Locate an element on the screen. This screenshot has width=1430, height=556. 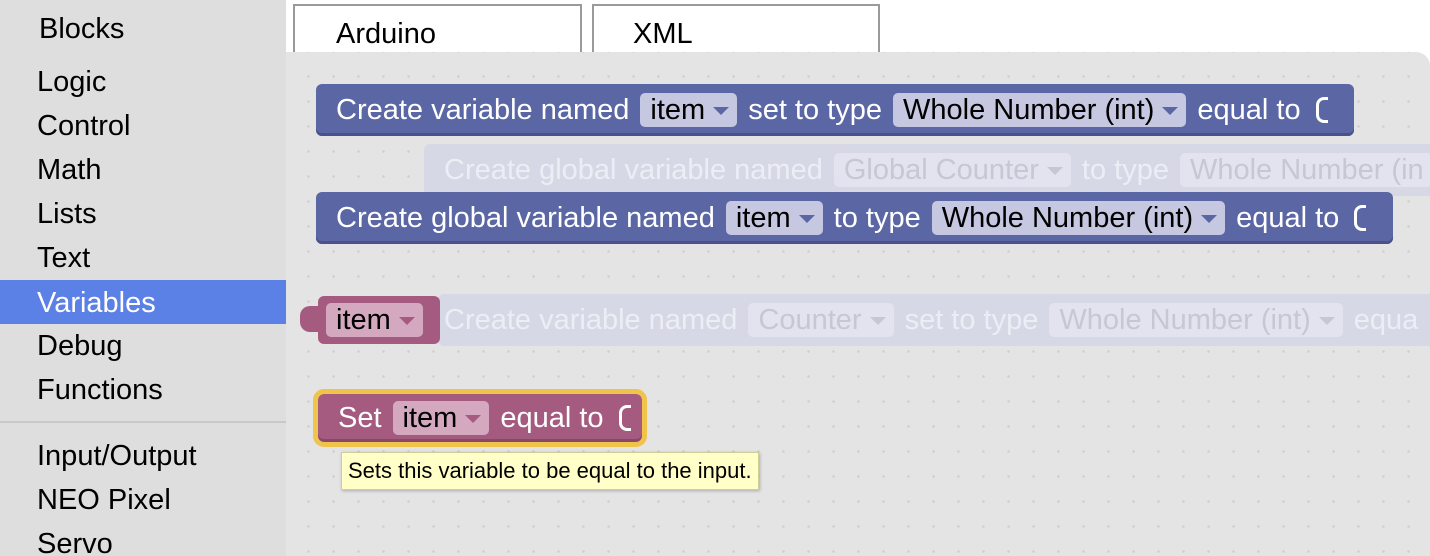
tab-blocks: Blocks is located at coordinates (143, 30).